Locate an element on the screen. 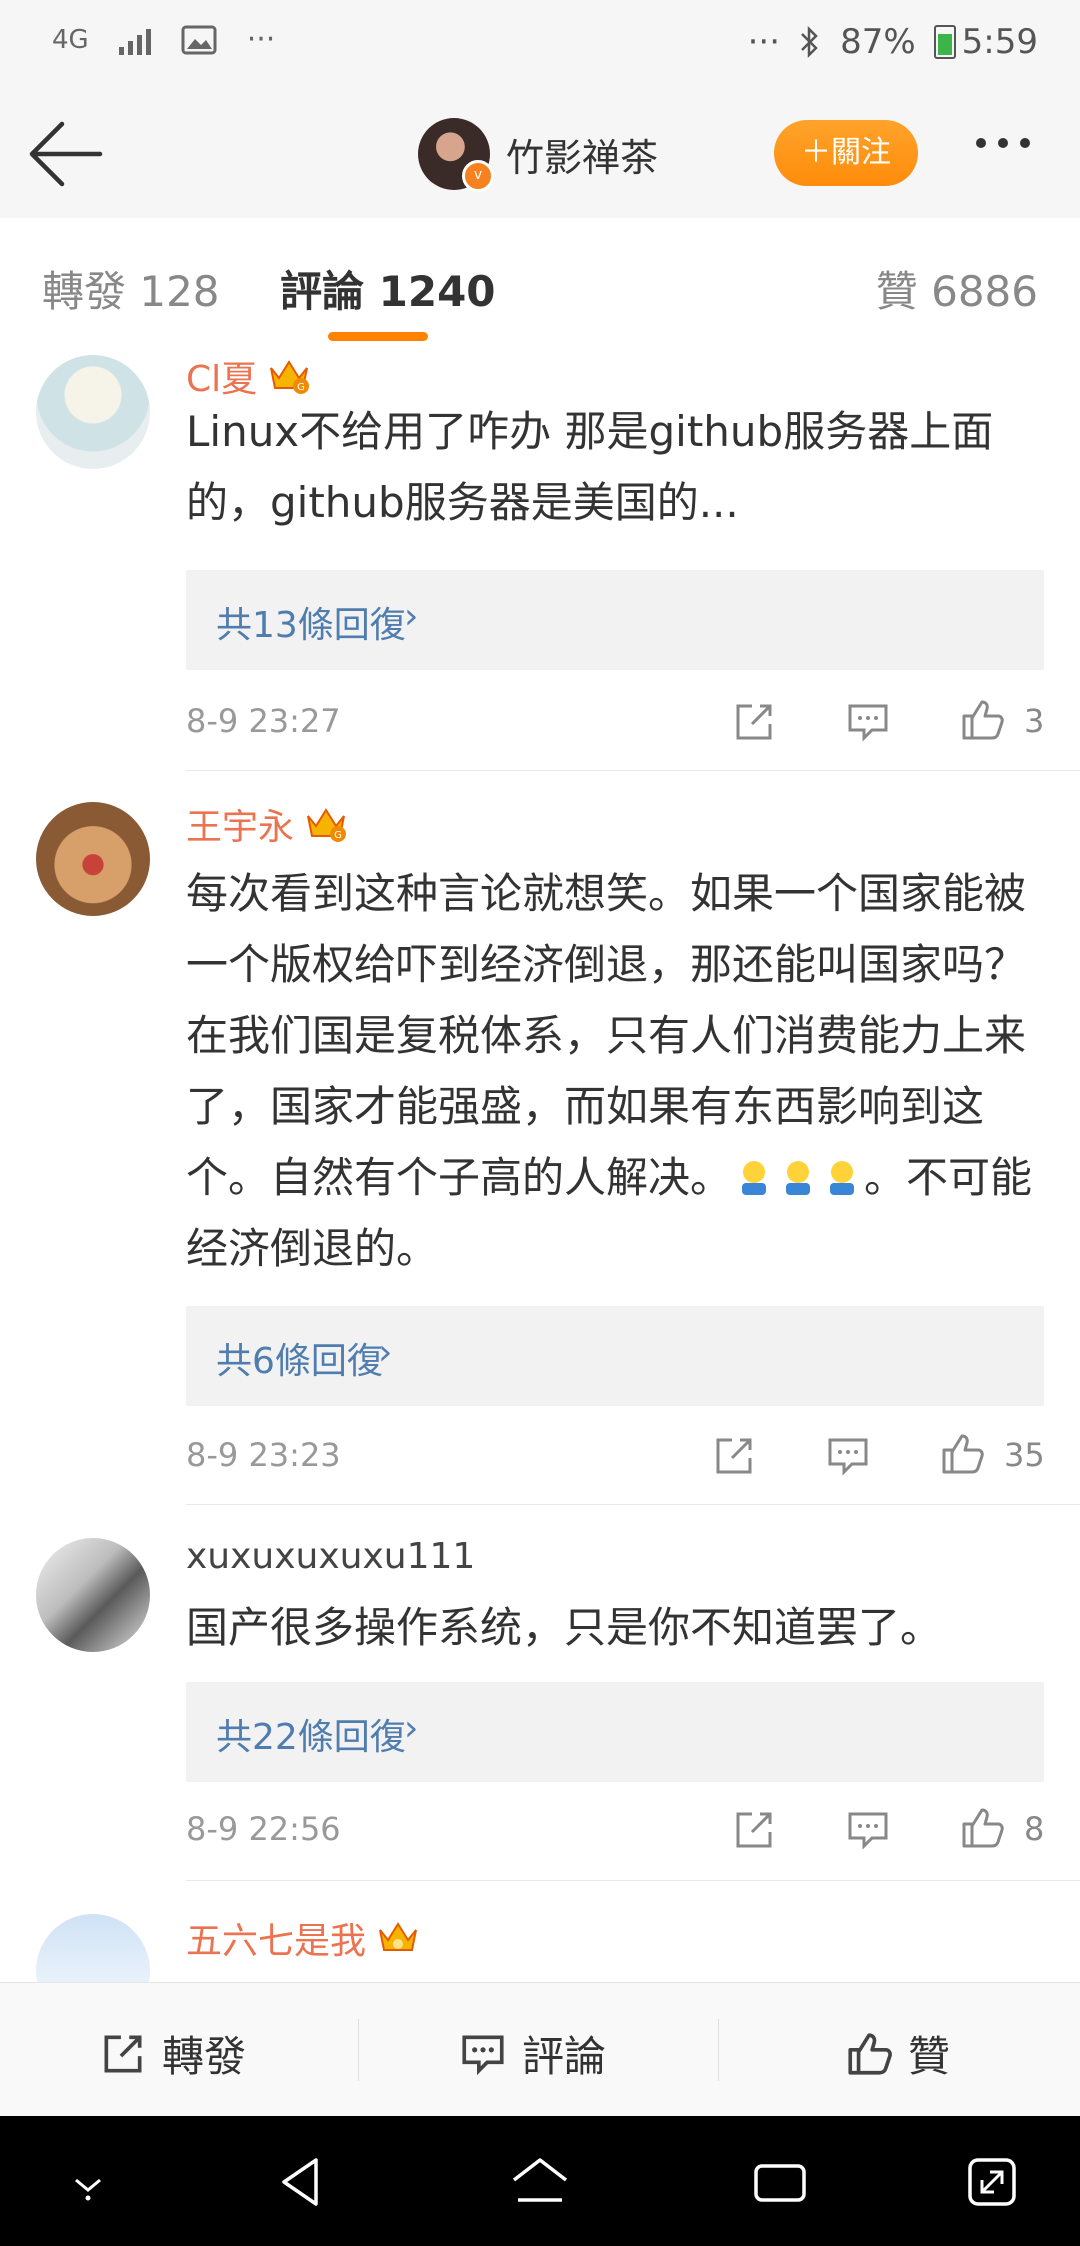  comment-time: 8-9 22:56 is located at coordinates (263, 1829).